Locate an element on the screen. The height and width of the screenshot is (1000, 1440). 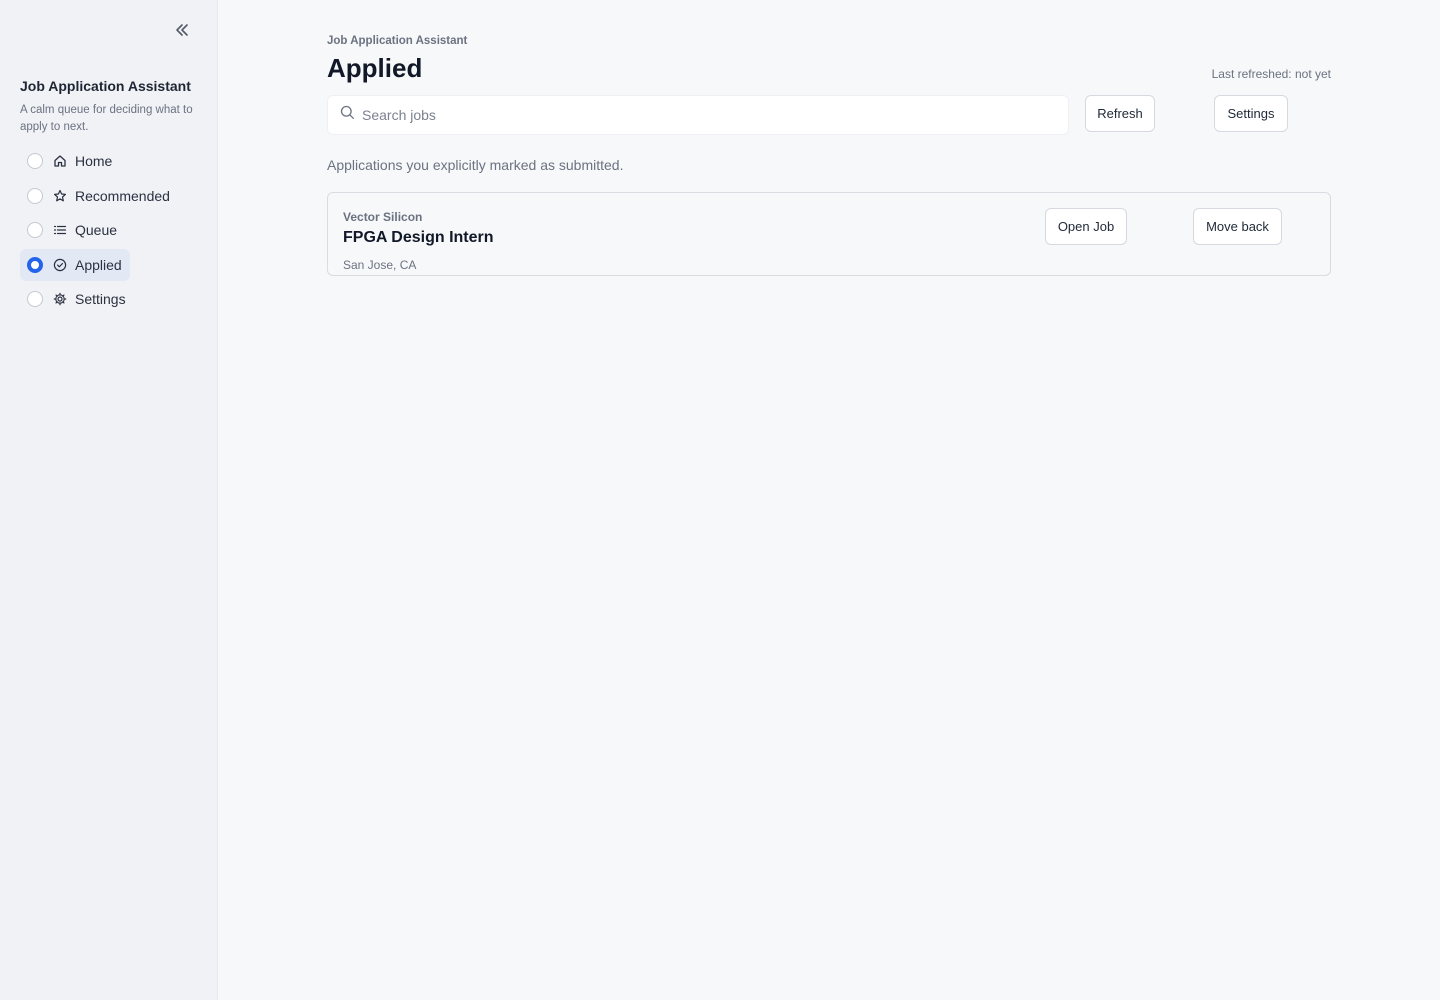
move-back-button: Move back is located at coordinates (1237, 226).